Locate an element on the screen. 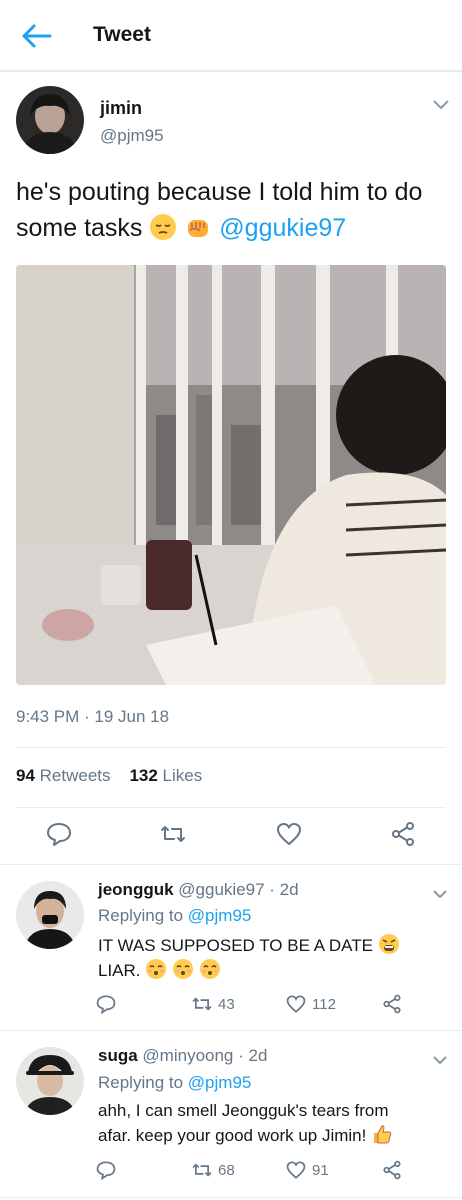 The width and height of the screenshot is (462, 1200). retweet-button: 68 is located at coordinates (213, 1170).